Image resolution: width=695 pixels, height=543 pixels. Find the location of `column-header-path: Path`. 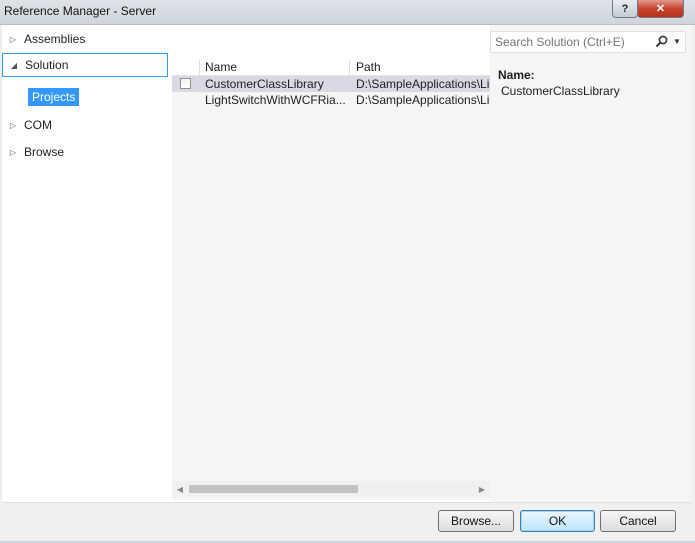

column-header-path: Path is located at coordinates (420, 67).